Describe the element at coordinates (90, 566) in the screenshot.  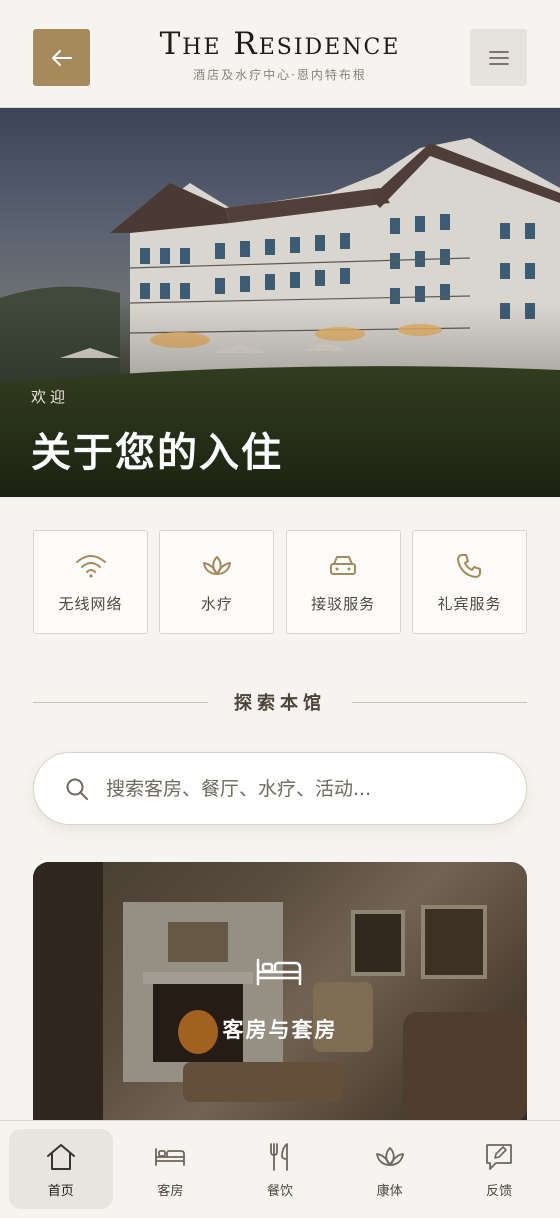
I see `wifi-icon` at that location.